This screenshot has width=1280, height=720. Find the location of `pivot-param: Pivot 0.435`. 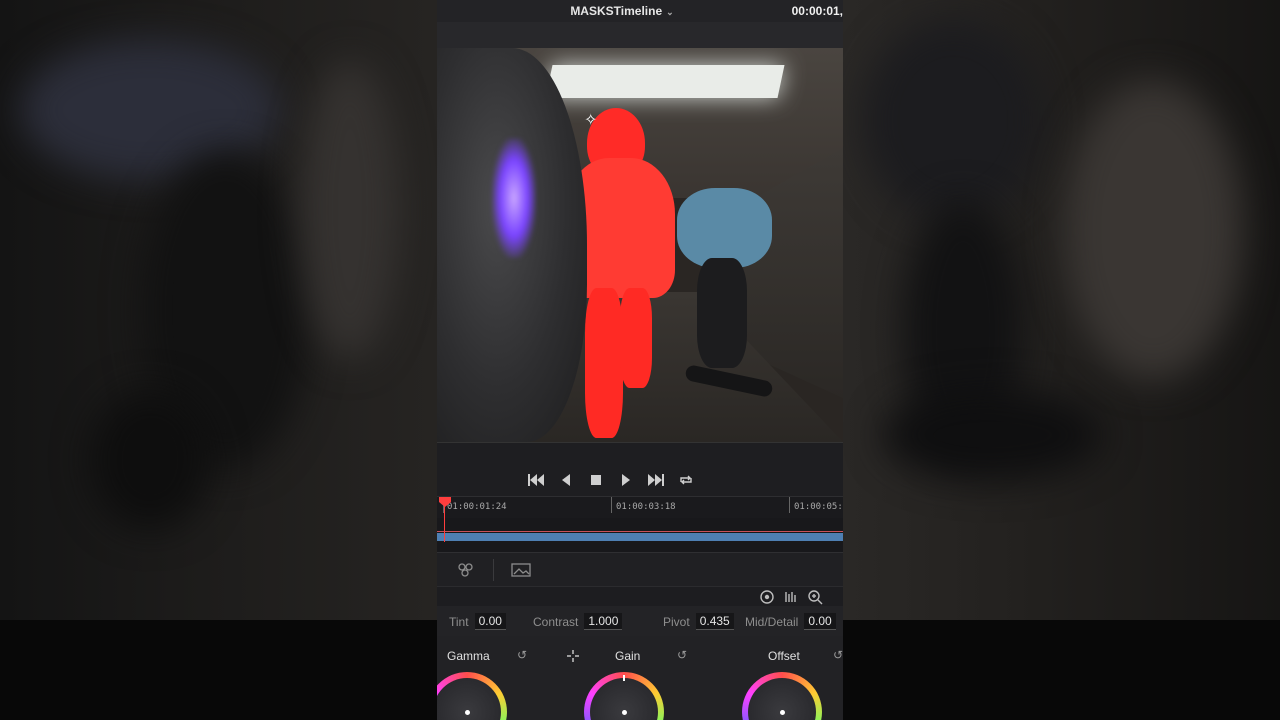

pivot-param: Pivot 0.435 is located at coordinates (698, 621).